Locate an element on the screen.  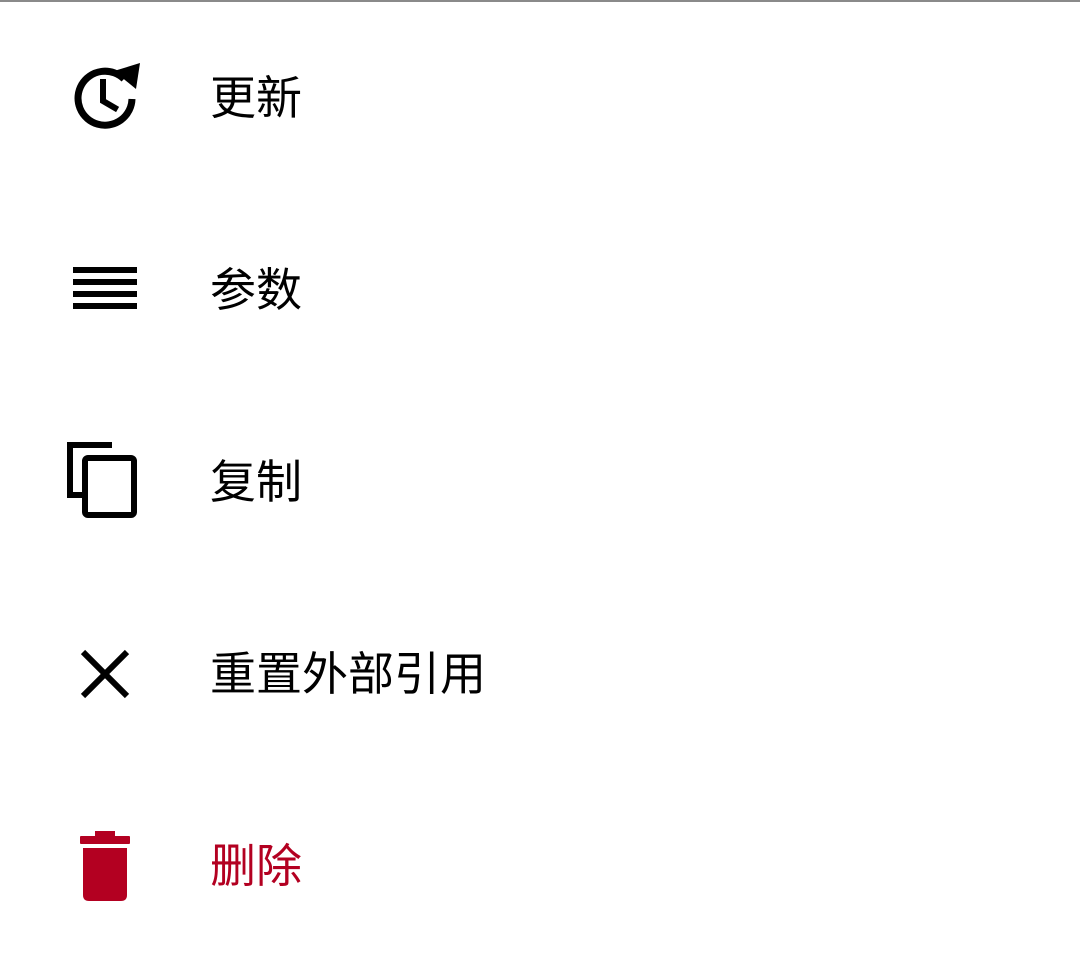
update-clock-icon is located at coordinates (105, 98).